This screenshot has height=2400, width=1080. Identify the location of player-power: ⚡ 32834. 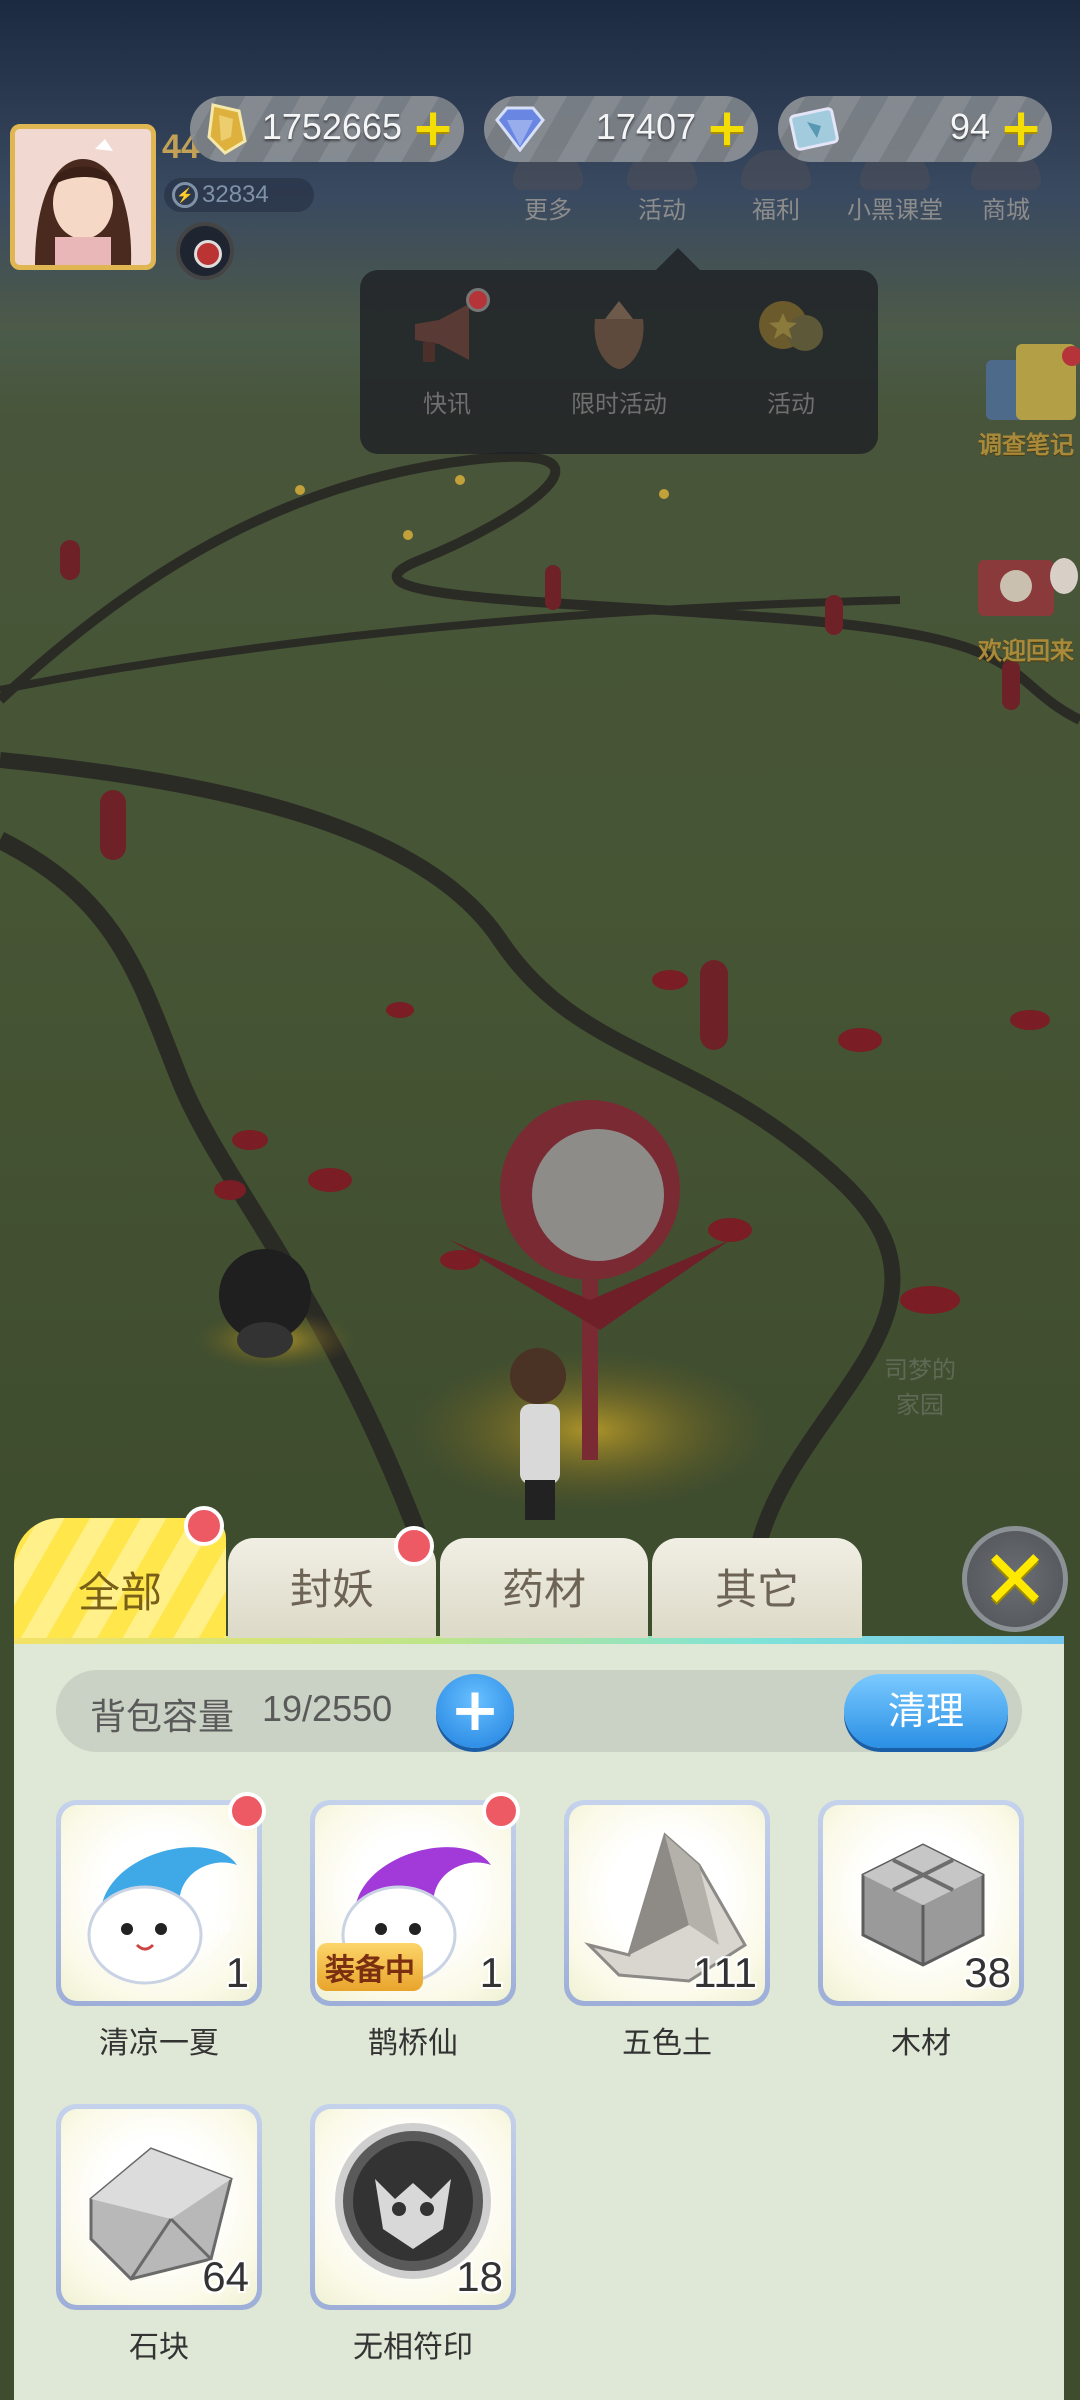
(239, 195).